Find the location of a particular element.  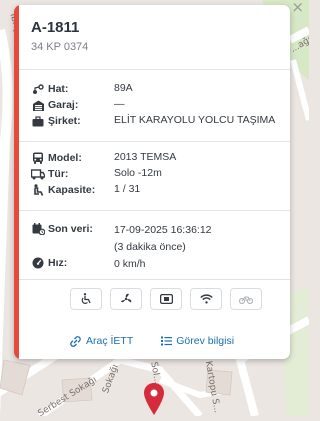

calendar-icon is located at coordinates (38, 229).